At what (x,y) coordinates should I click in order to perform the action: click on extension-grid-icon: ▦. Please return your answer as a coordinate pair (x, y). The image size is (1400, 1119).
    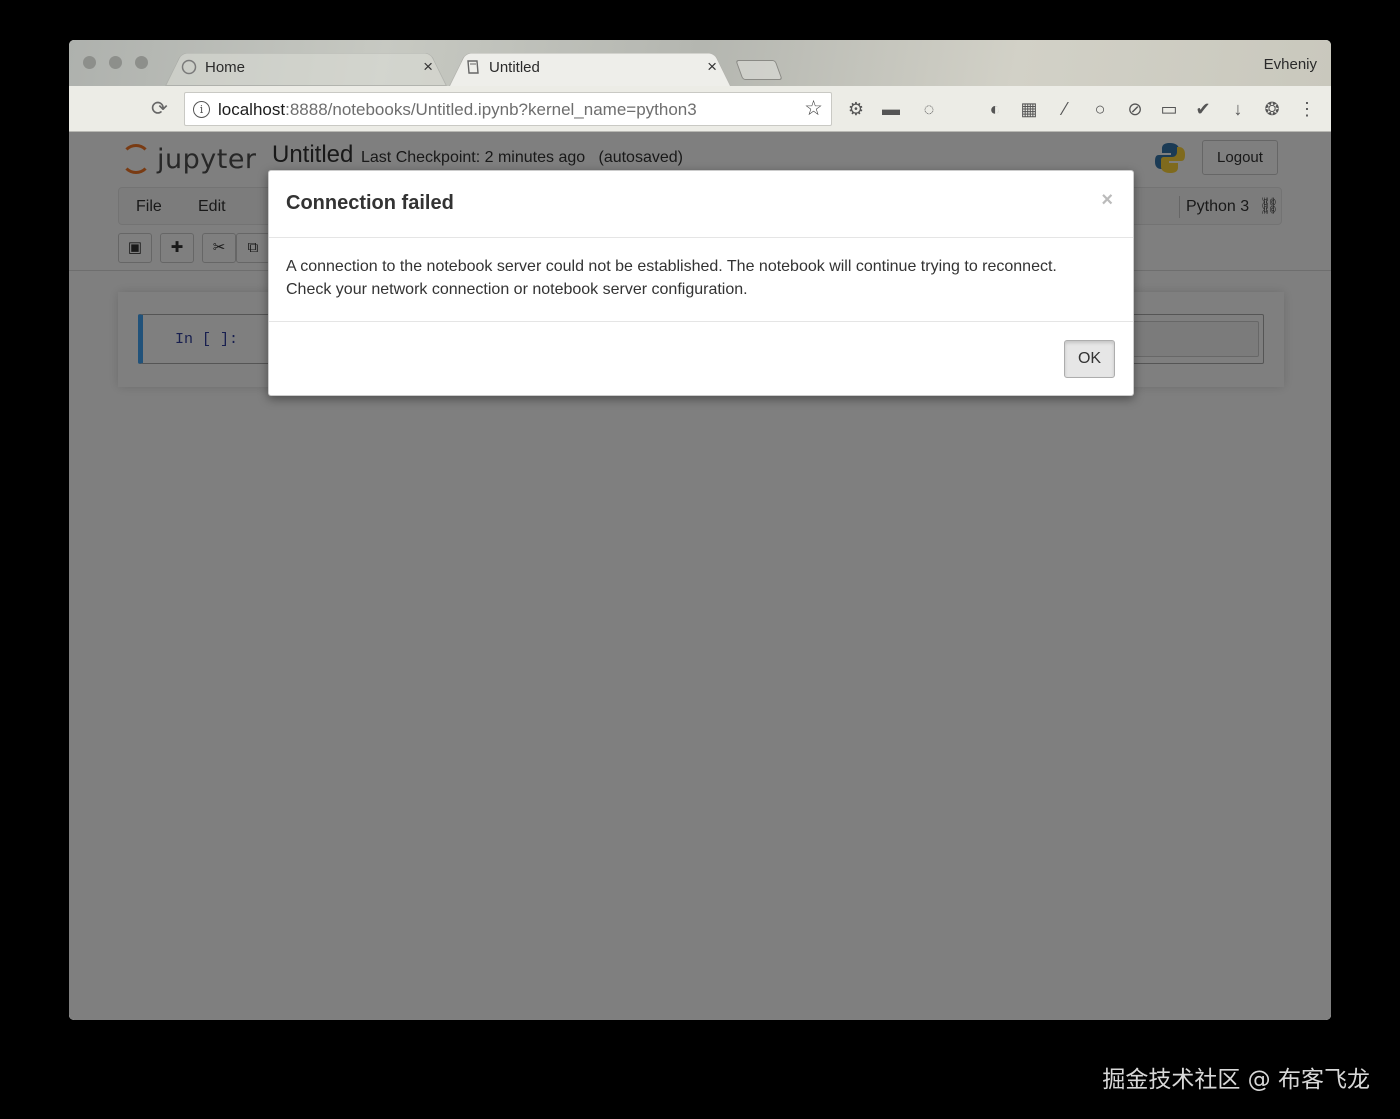
    Looking at the image, I should click on (1029, 109).